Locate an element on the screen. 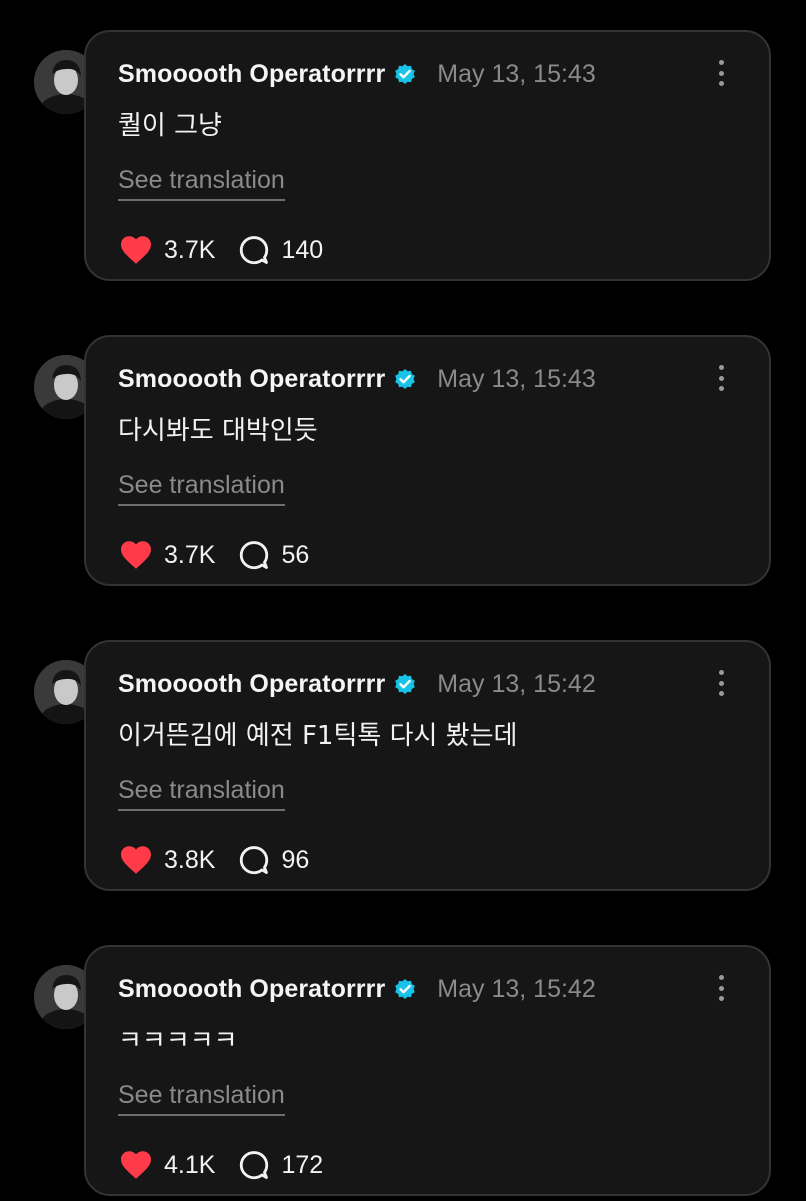 Image resolution: width=806 pixels, height=1201 pixels. comment-count: 56 is located at coordinates (295, 554).